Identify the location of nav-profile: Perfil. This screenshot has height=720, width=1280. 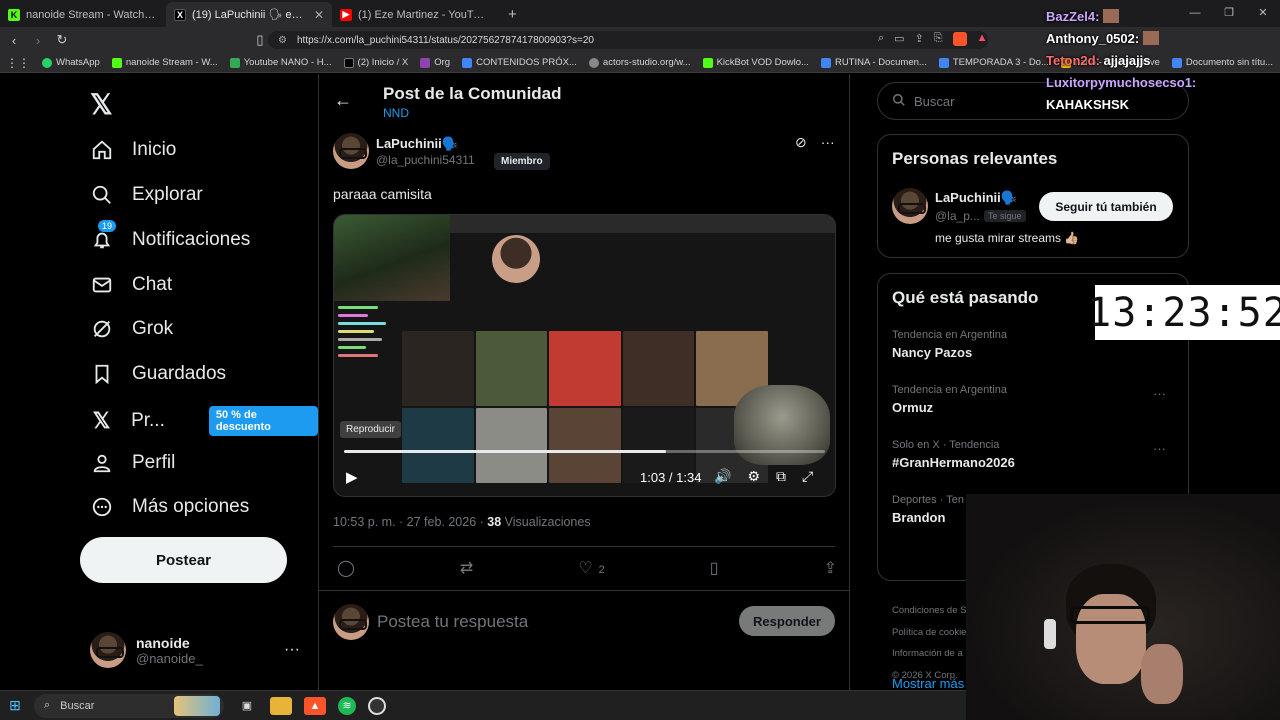
(132, 463).